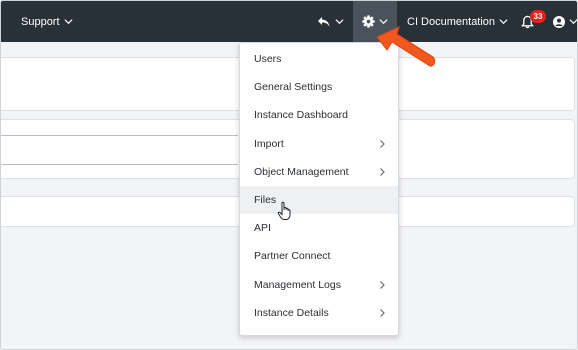  What do you see at coordinates (538, 16) in the screenshot?
I see `notification-count-badge: 33` at bounding box center [538, 16].